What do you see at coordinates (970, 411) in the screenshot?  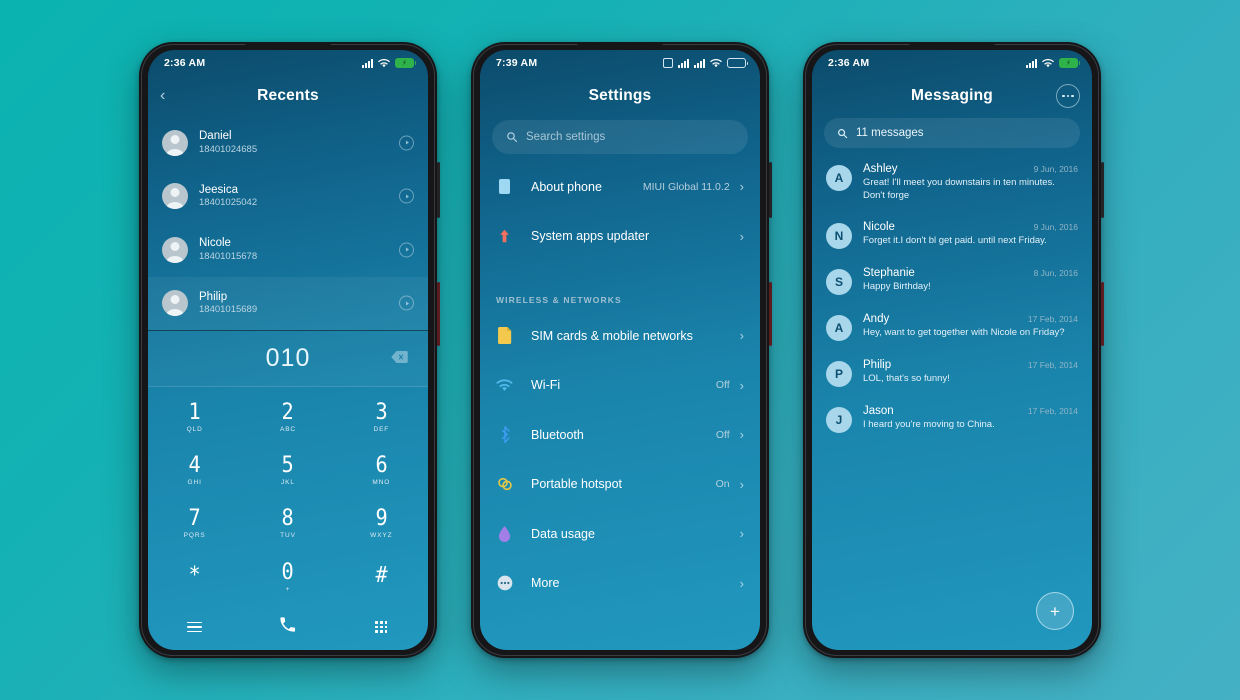 I see `thread-top: Jason 17 Feb, 2014` at bounding box center [970, 411].